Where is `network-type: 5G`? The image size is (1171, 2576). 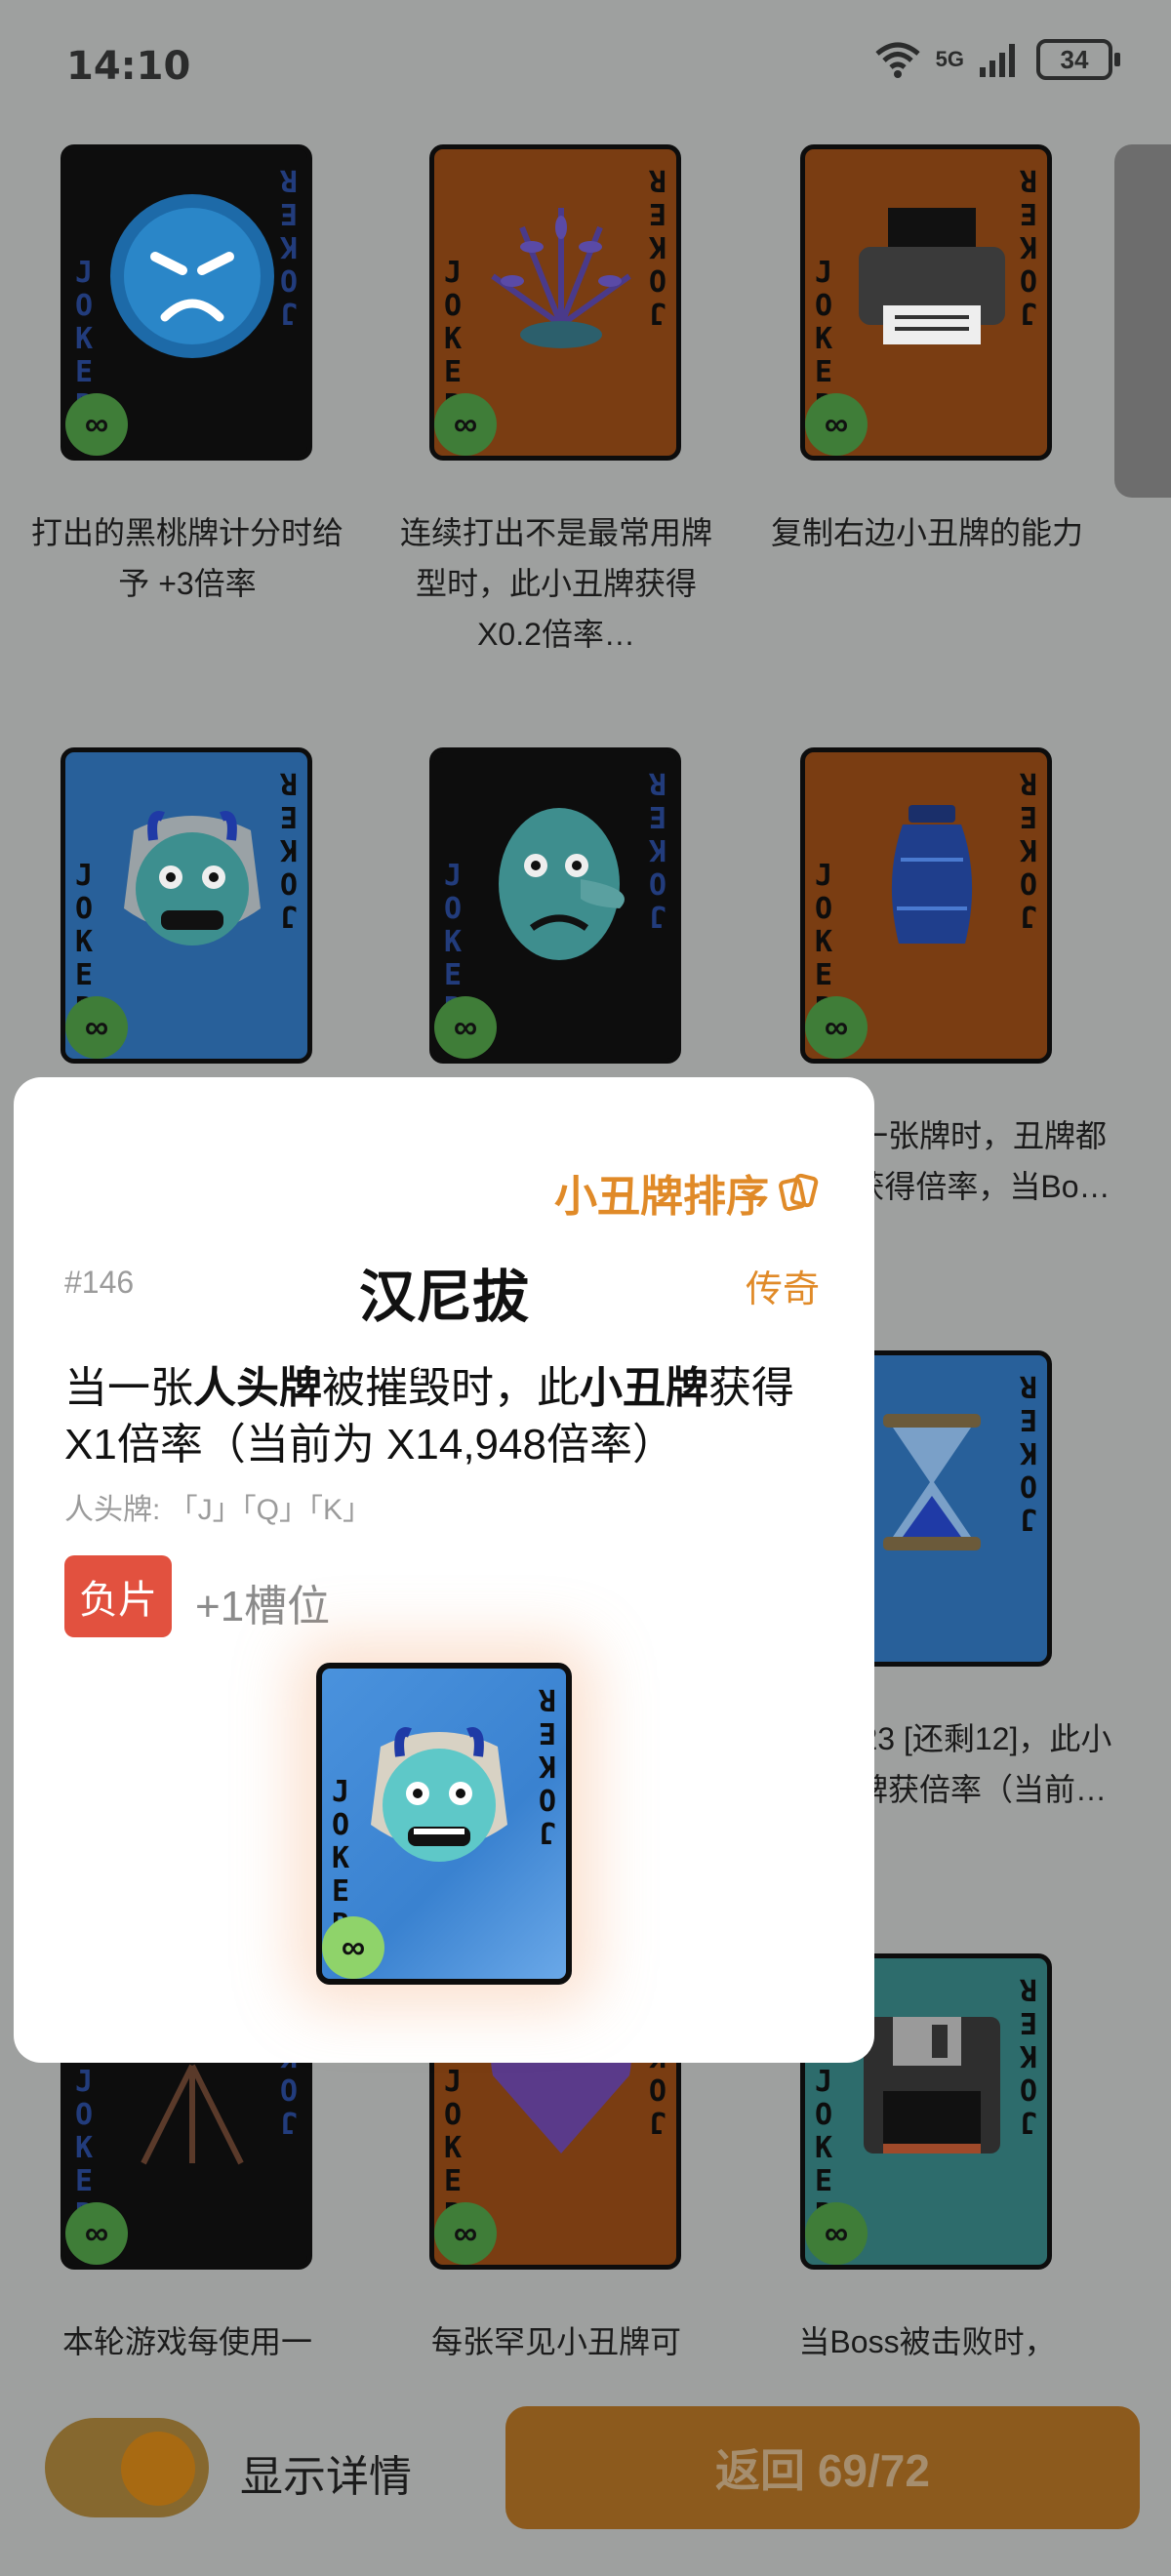 network-type: 5G is located at coordinates (949, 59).